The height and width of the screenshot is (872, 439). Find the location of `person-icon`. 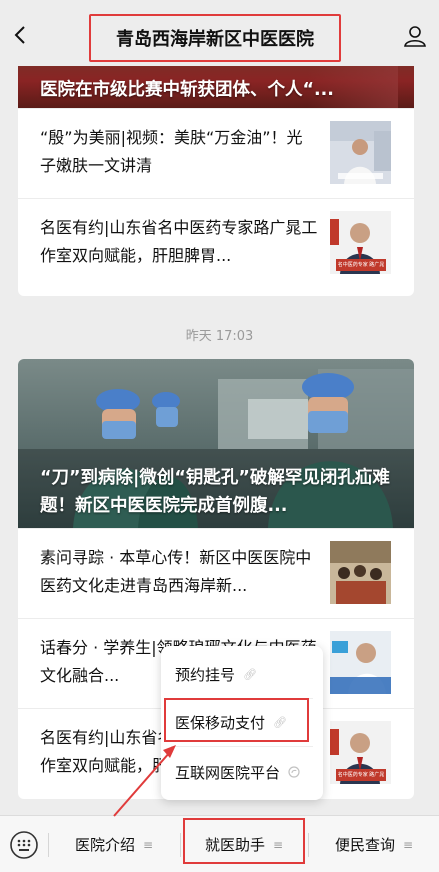

person-icon is located at coordinates (415, 36).